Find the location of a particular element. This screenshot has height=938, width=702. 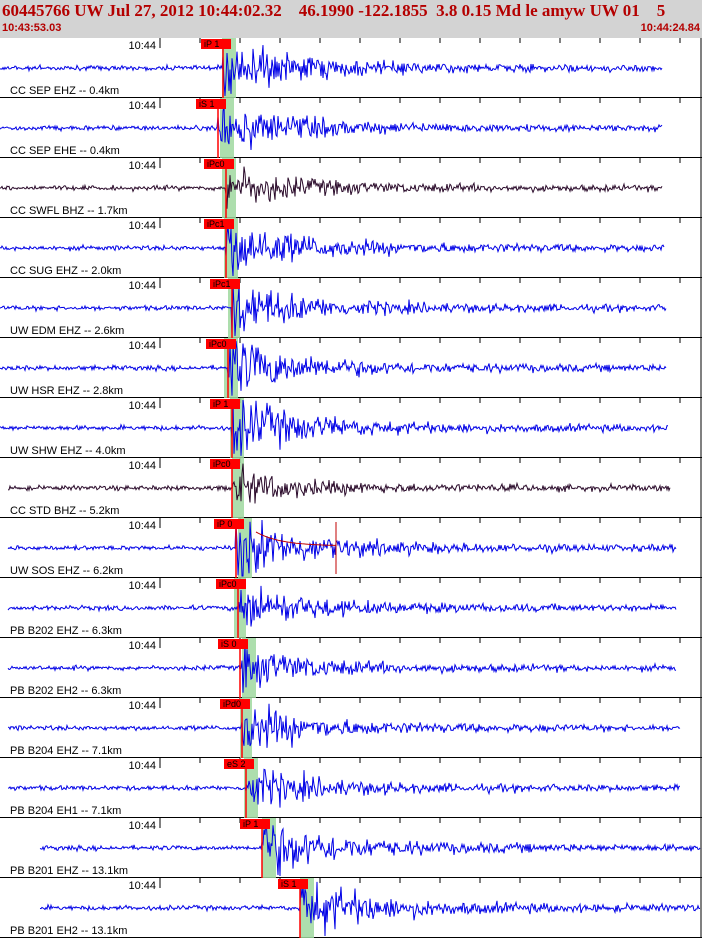

station-label: CC SUG EHZ -- 2.0km is located at coordinates (65, 271).